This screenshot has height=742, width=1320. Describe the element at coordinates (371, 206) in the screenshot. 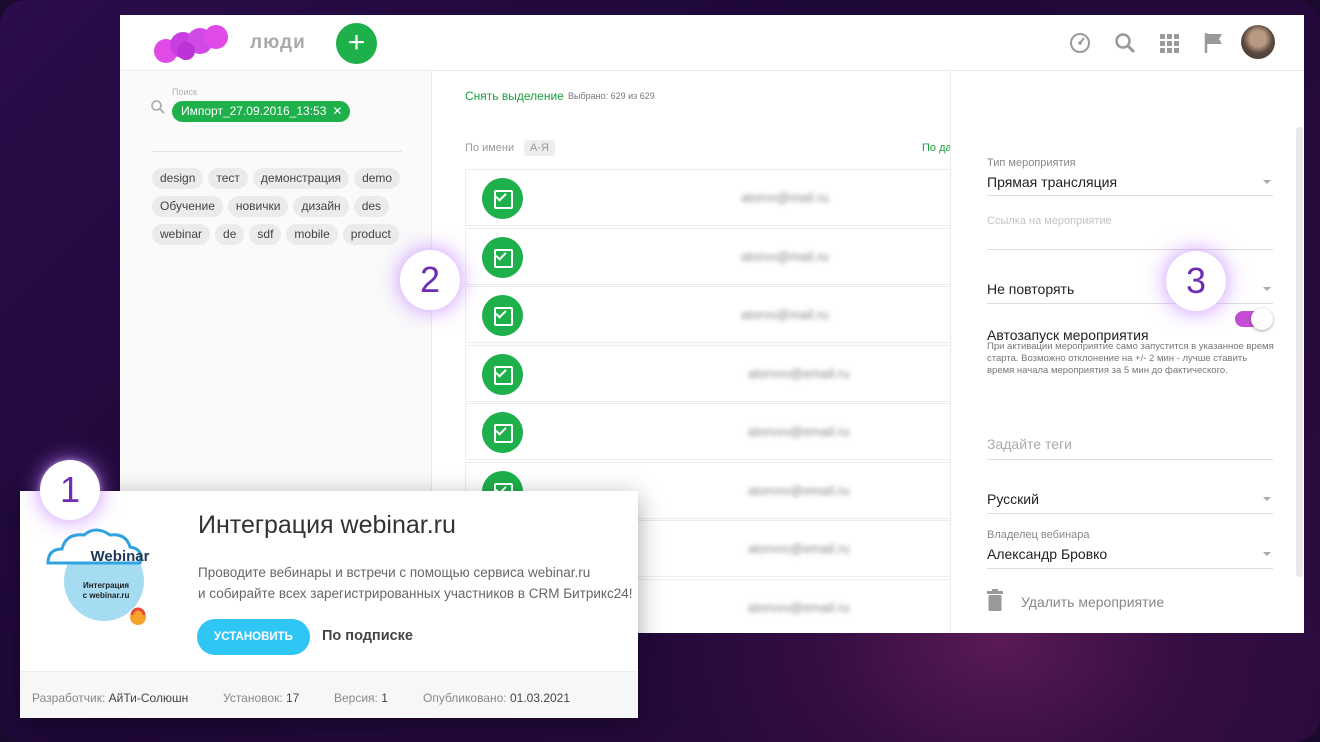

I see `tag-chip: des` at that location.